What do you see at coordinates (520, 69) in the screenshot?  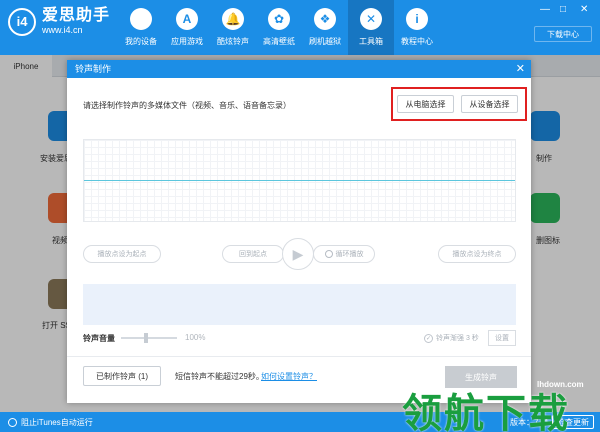 I see `close-icon: ✕` at bounding box center [520, 69].